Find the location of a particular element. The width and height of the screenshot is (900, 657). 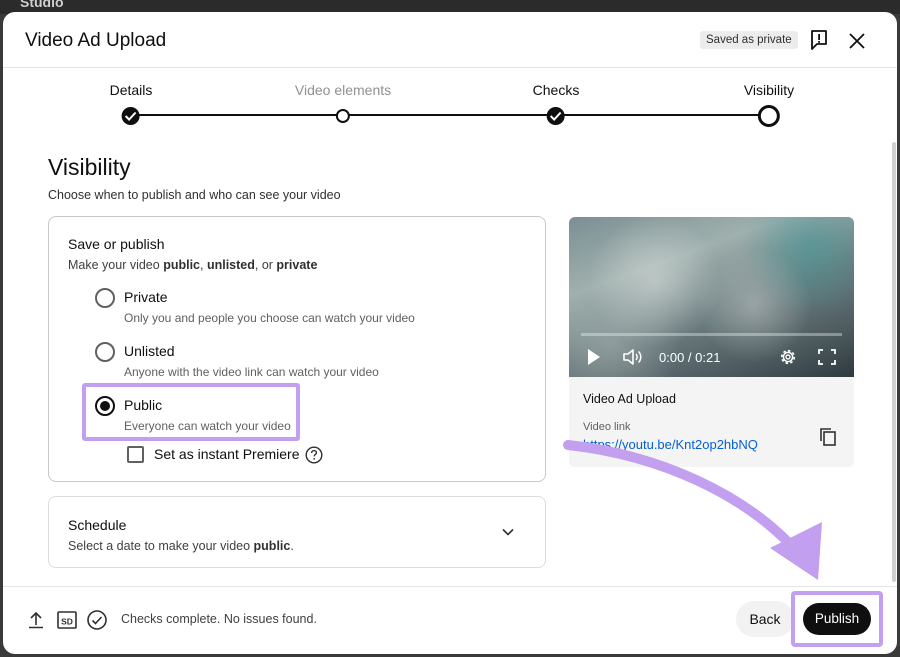

publish-button: Publish is located at coordinates (837, 619).